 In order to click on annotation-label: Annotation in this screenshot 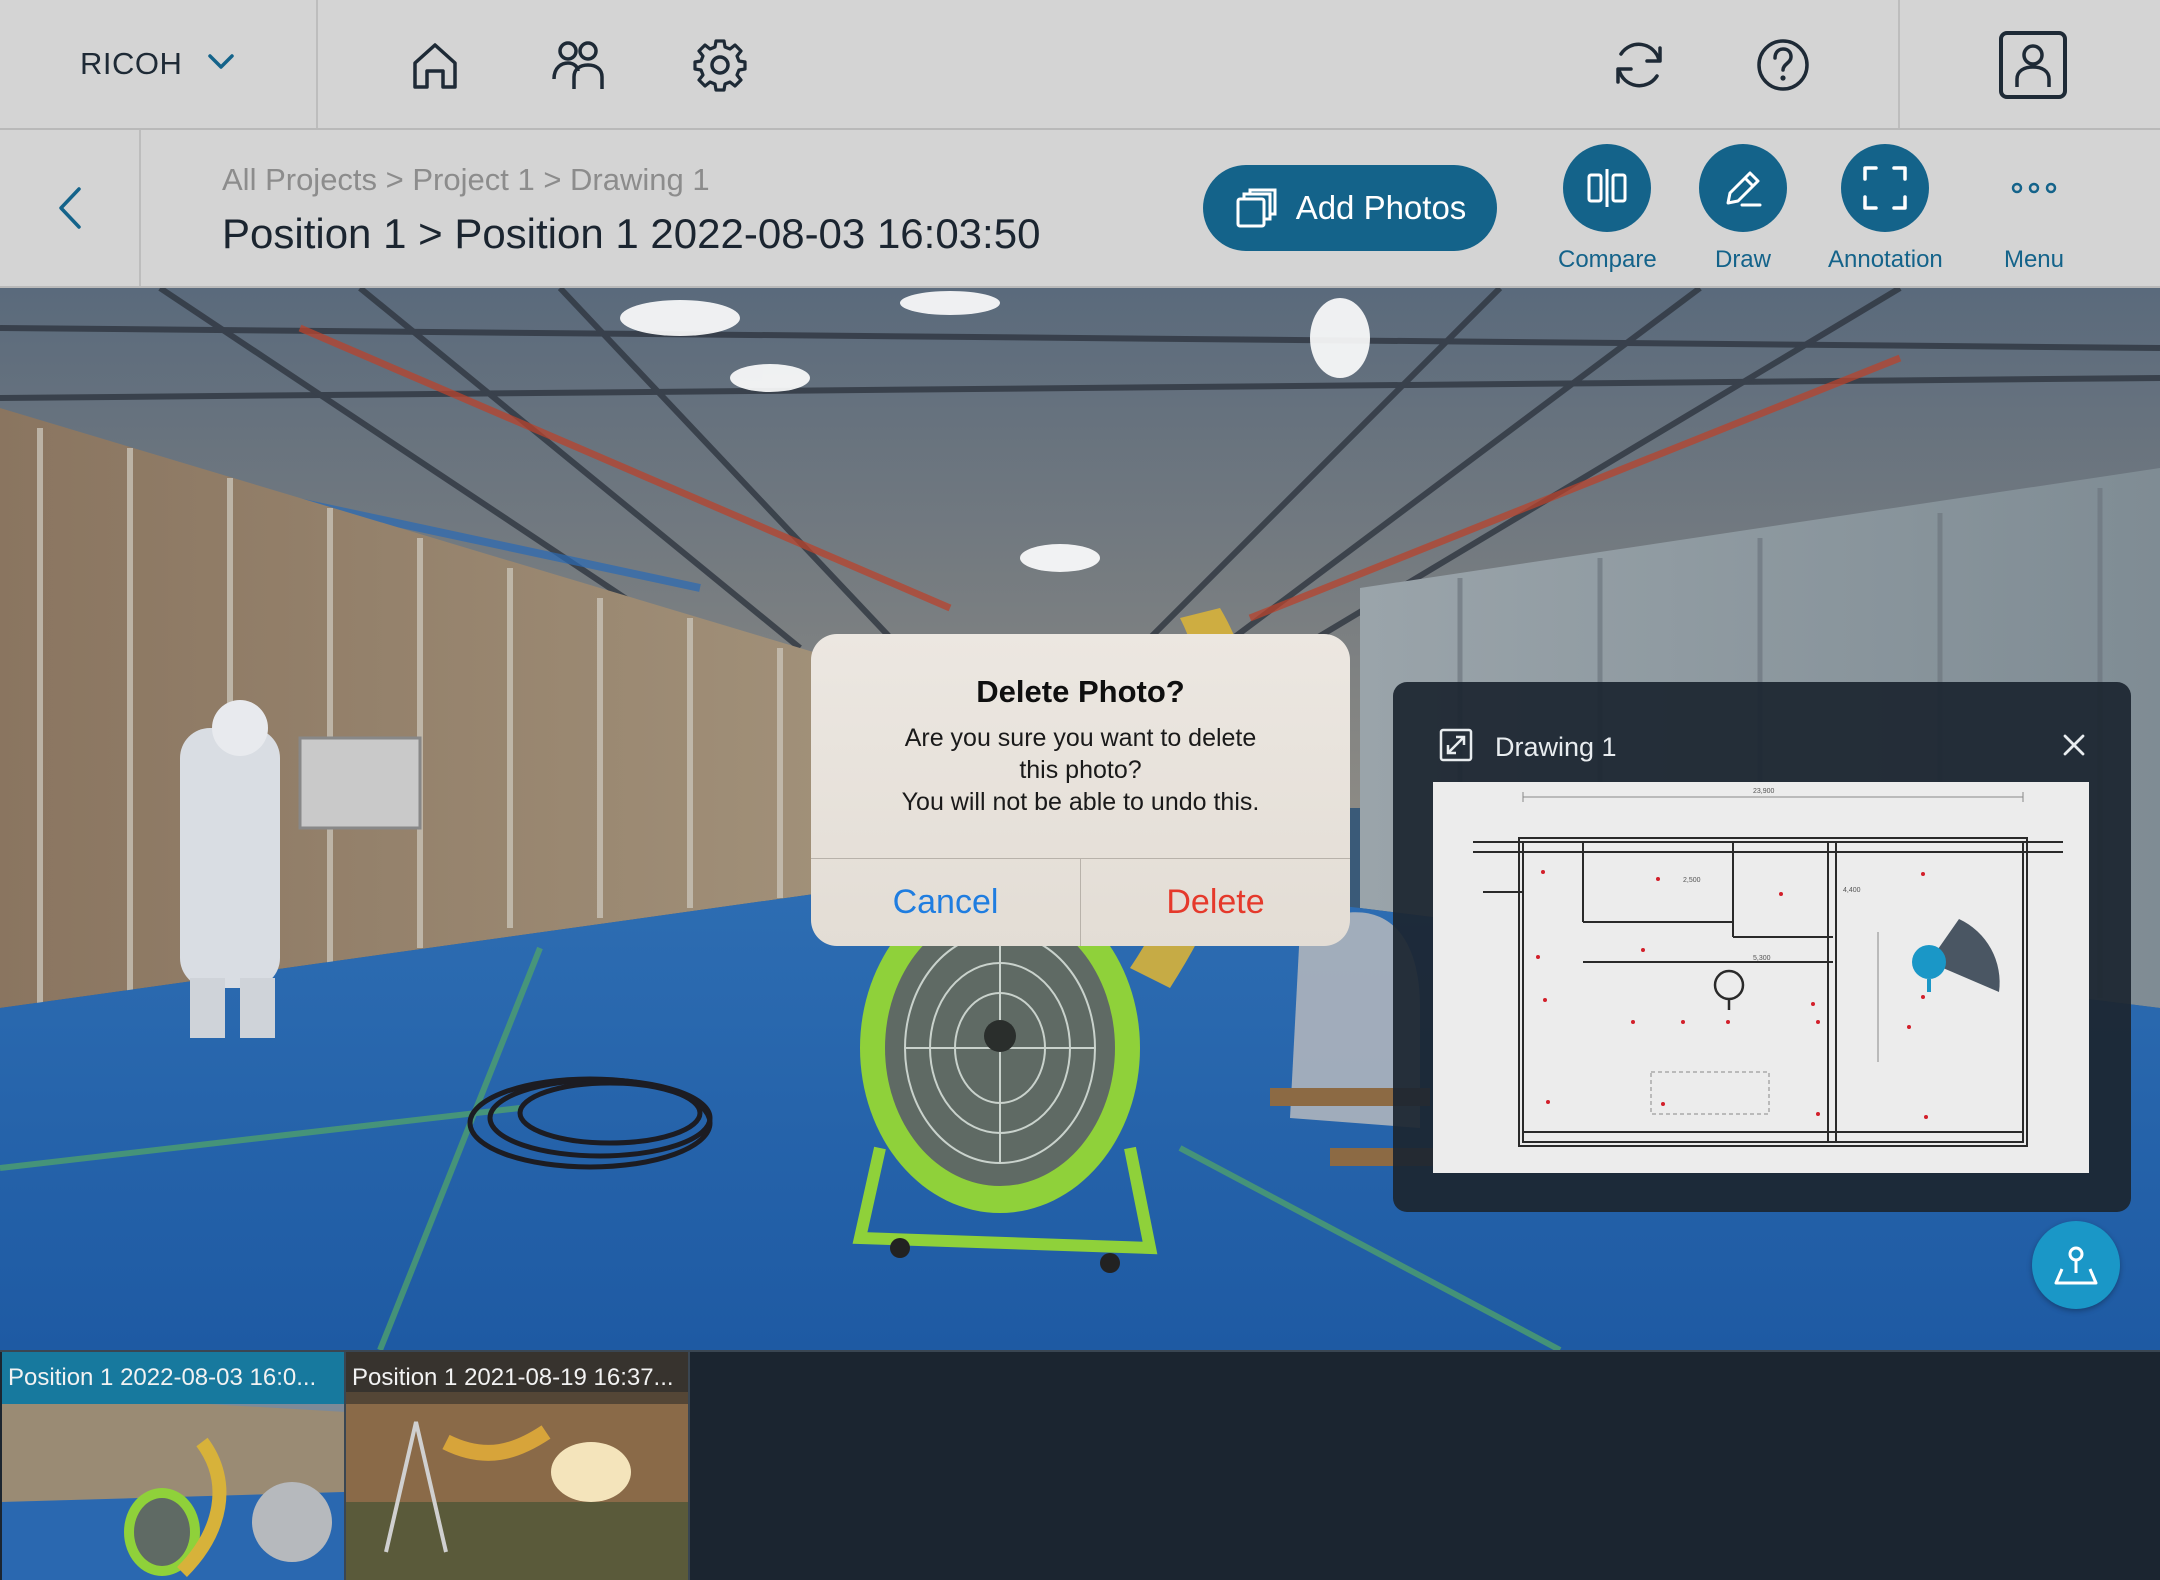, I will do `click(1885, 259)`.